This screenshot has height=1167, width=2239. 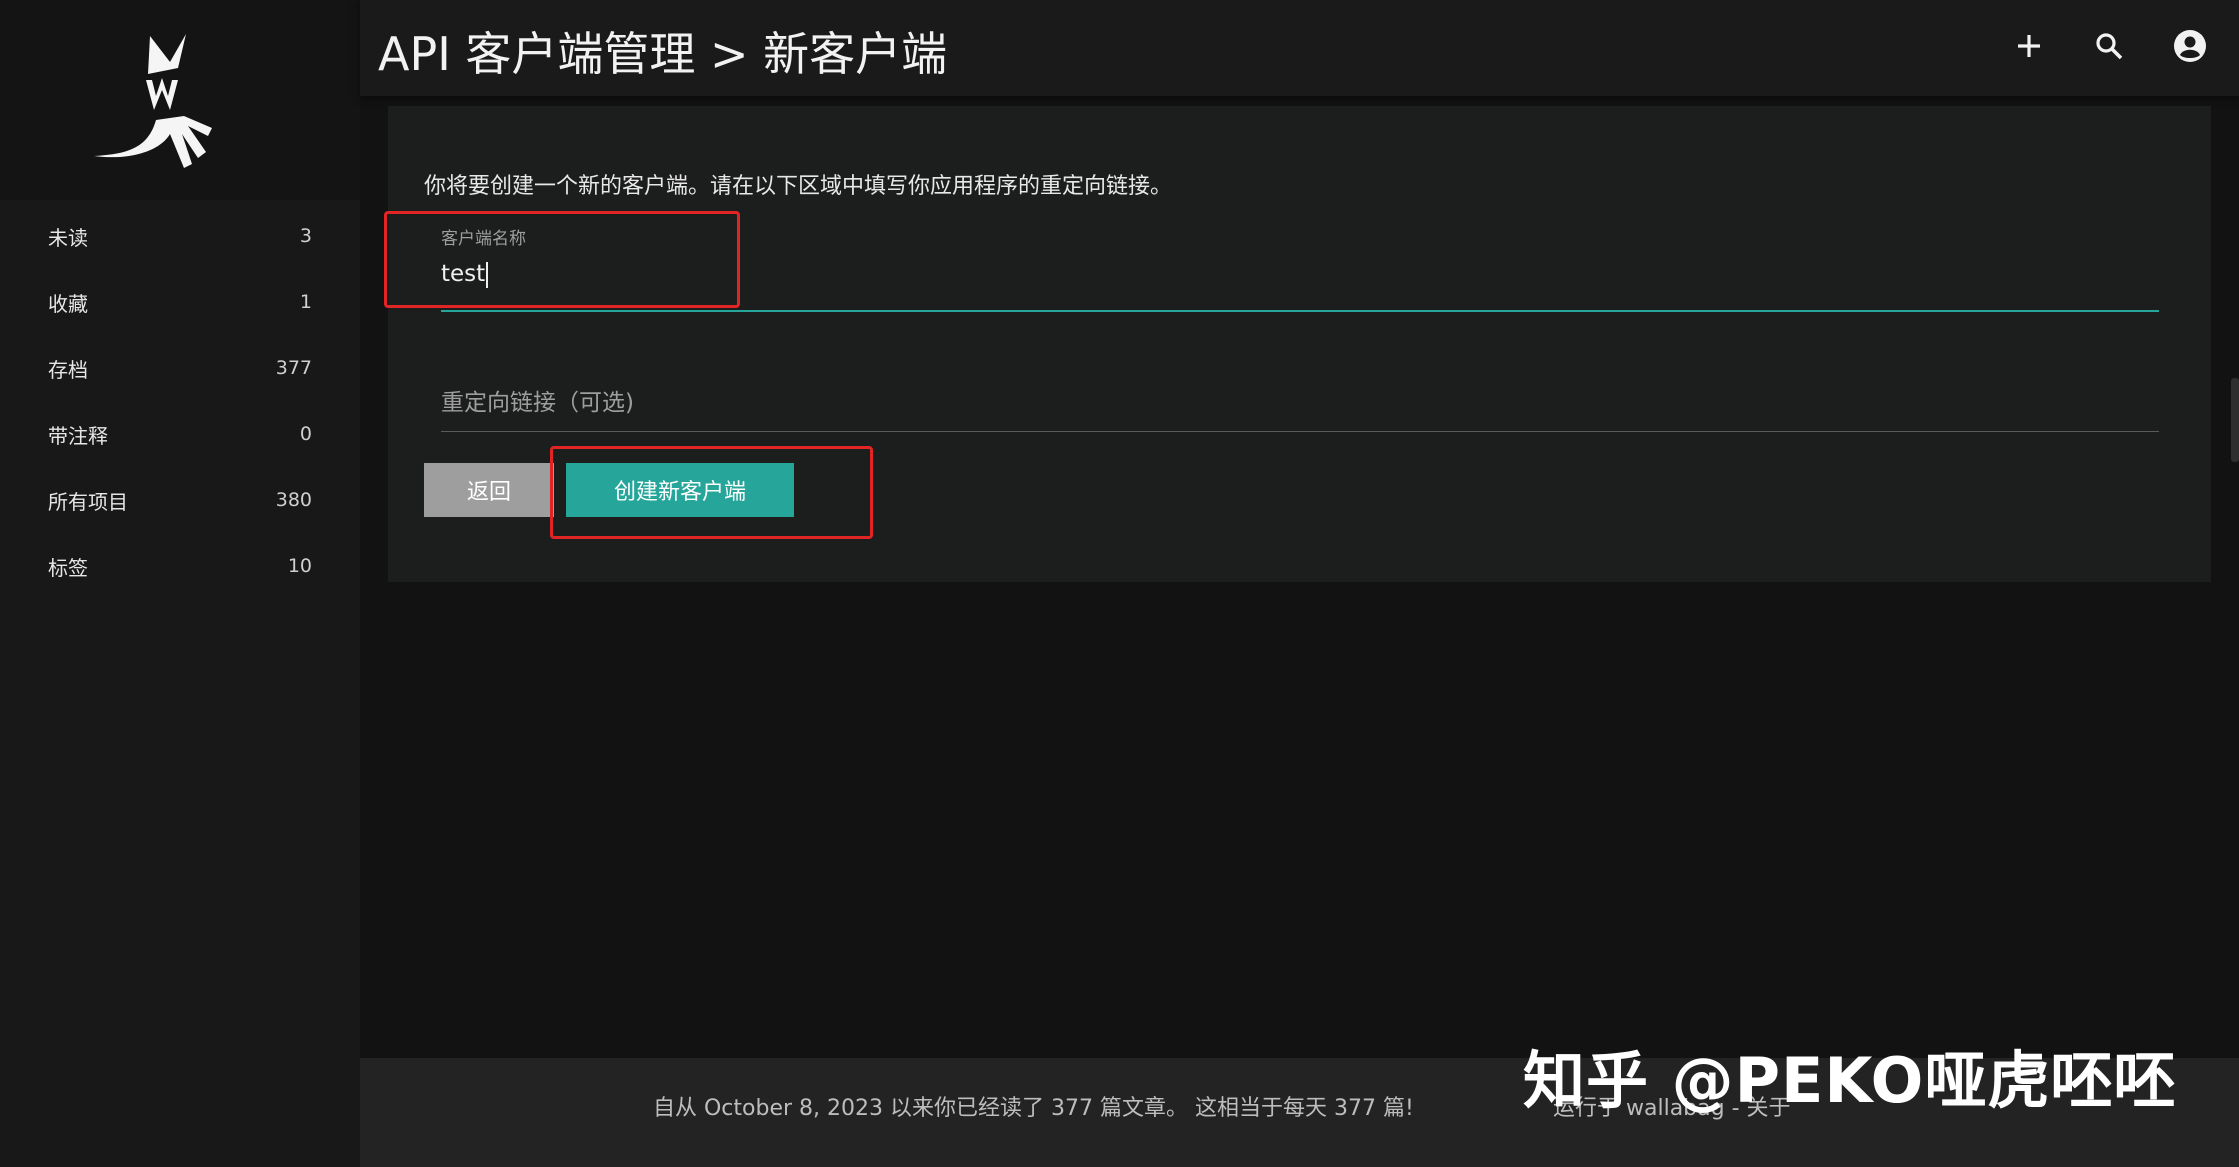 I want to click on client-name-underline, so click(x=1300, y=311).